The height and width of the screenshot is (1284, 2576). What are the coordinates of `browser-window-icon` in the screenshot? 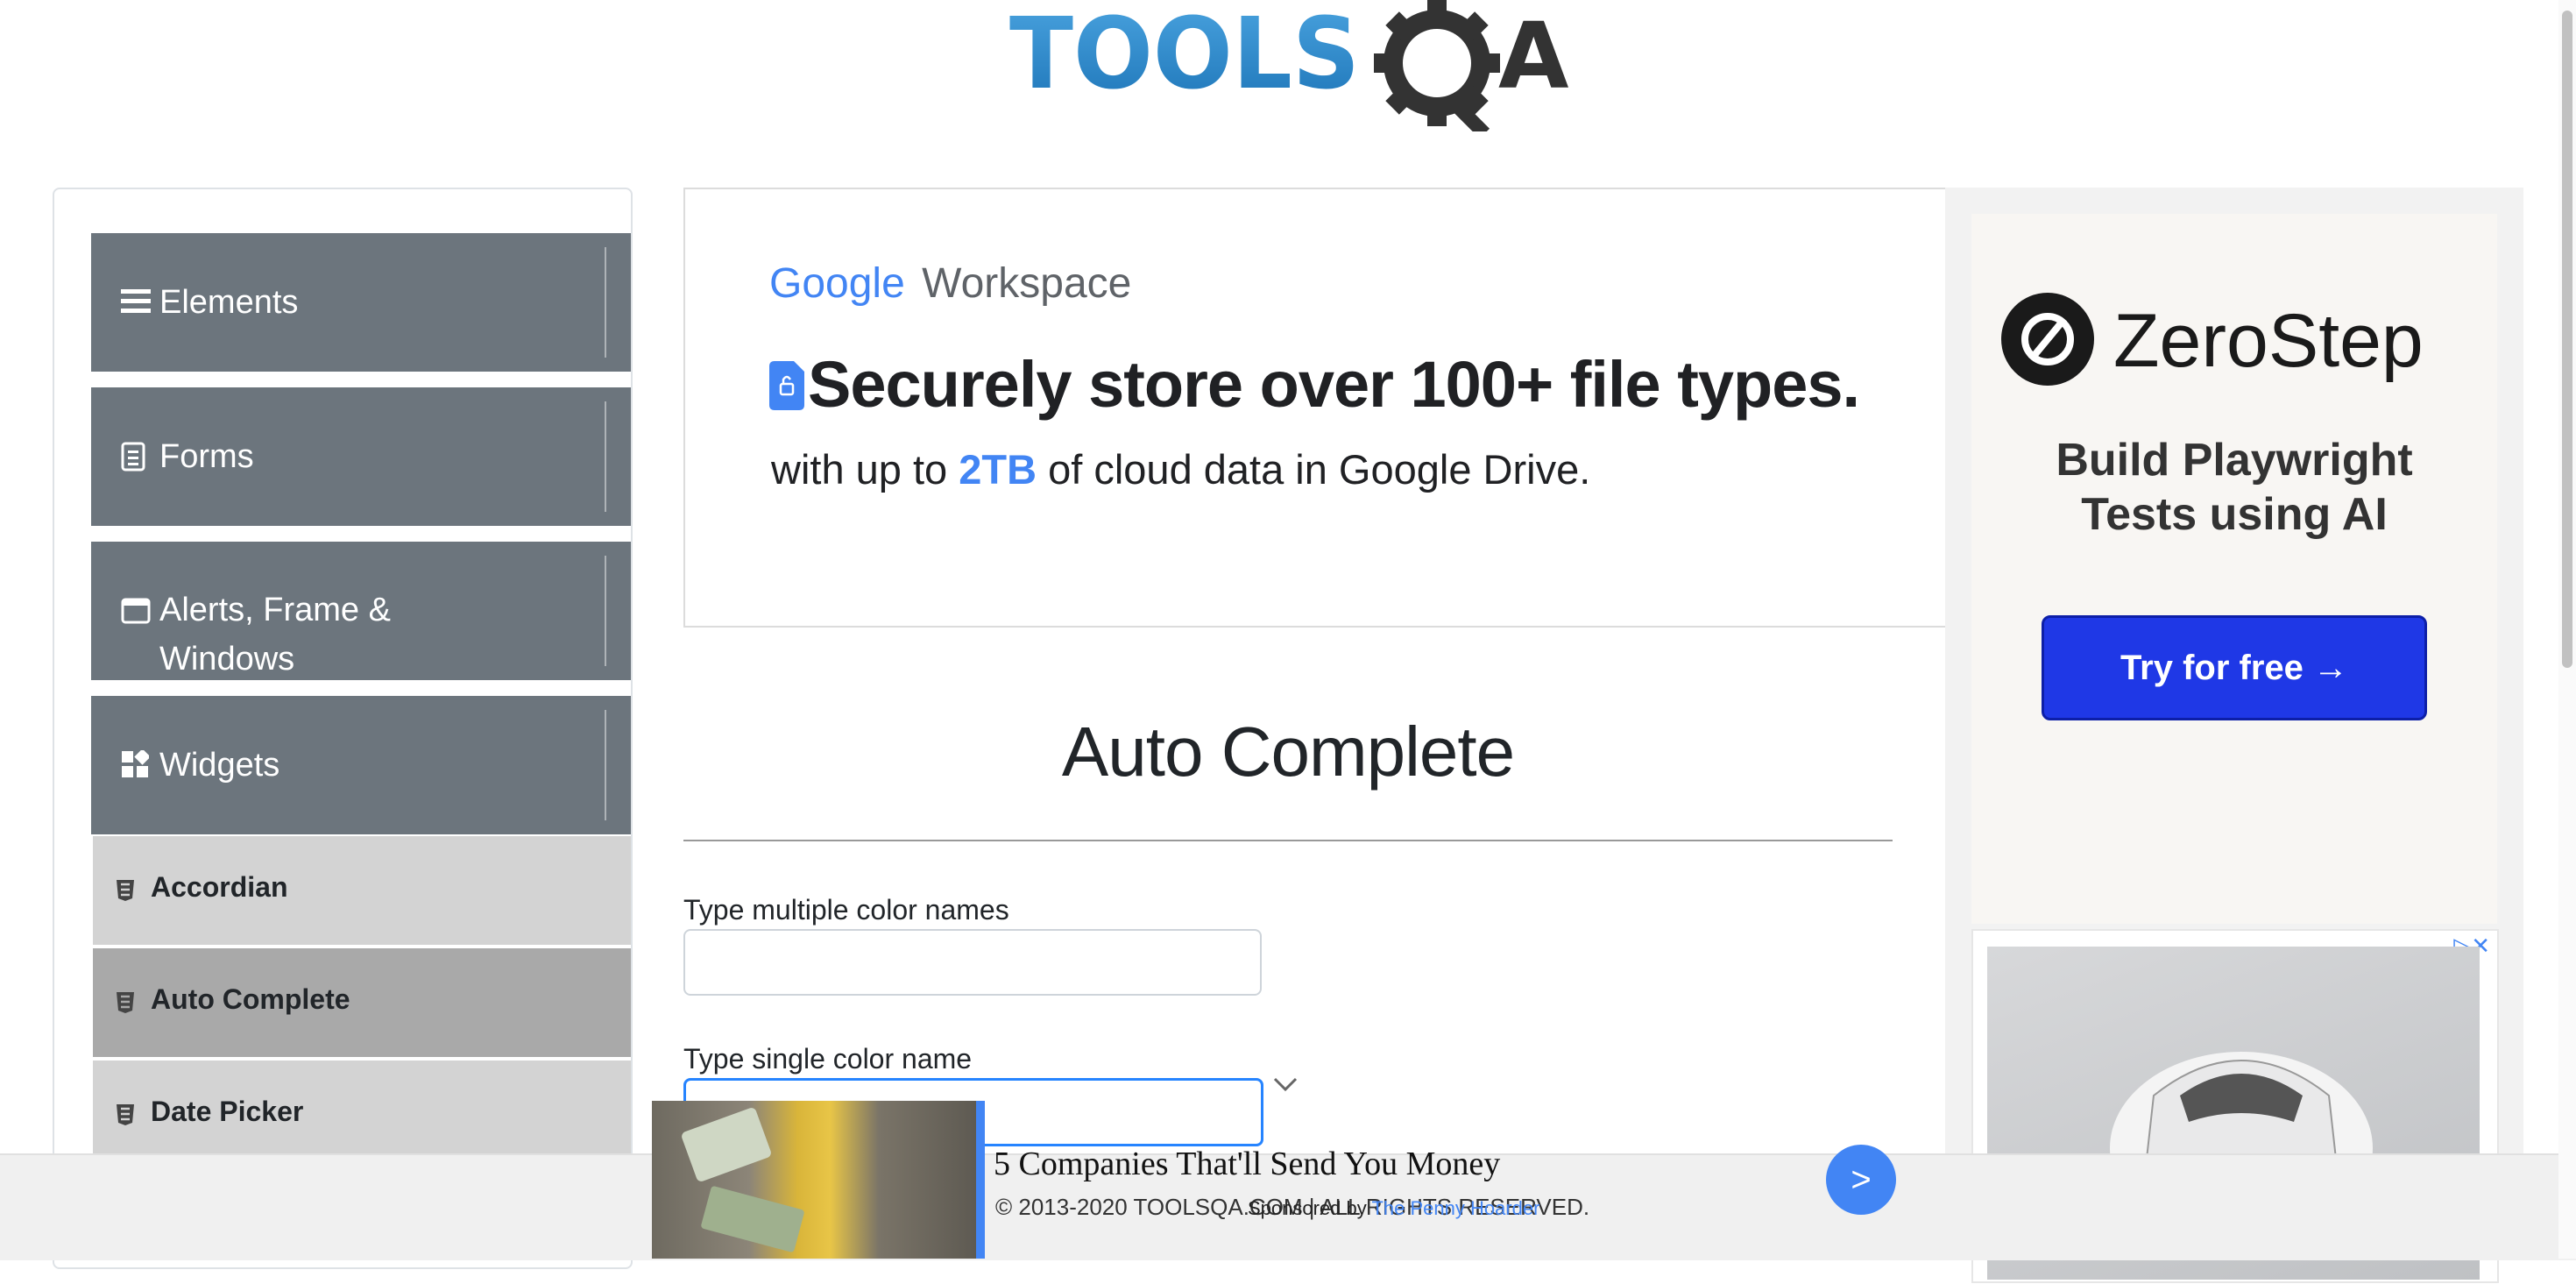 It's located at (136, 613).